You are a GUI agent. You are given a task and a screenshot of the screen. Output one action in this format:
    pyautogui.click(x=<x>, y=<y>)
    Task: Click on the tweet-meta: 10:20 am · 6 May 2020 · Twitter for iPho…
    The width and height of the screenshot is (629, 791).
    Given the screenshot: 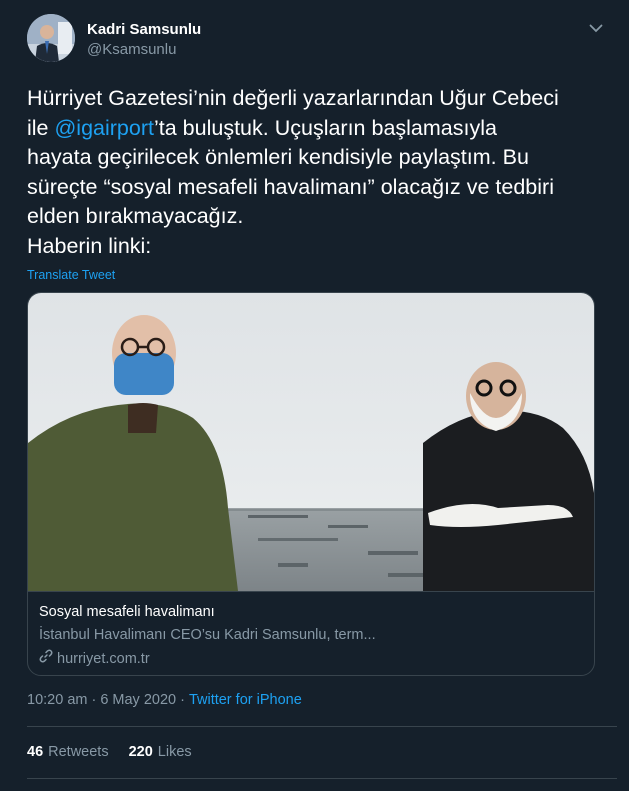 What is the action you would take?
    pyautogui.click(x=164, y=700)
    